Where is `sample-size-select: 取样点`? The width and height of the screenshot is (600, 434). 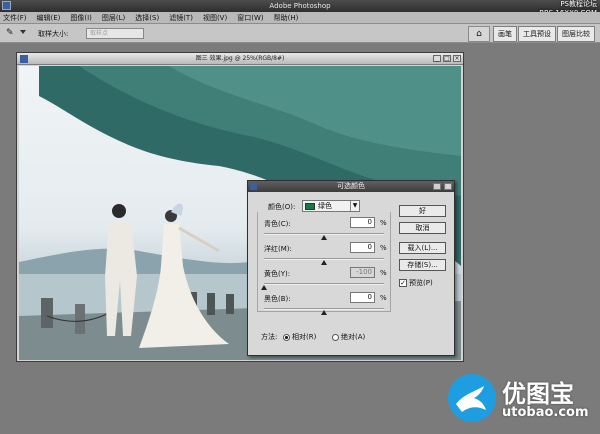 sample-size-select: 取样点 is located at coordinates (115, 33).